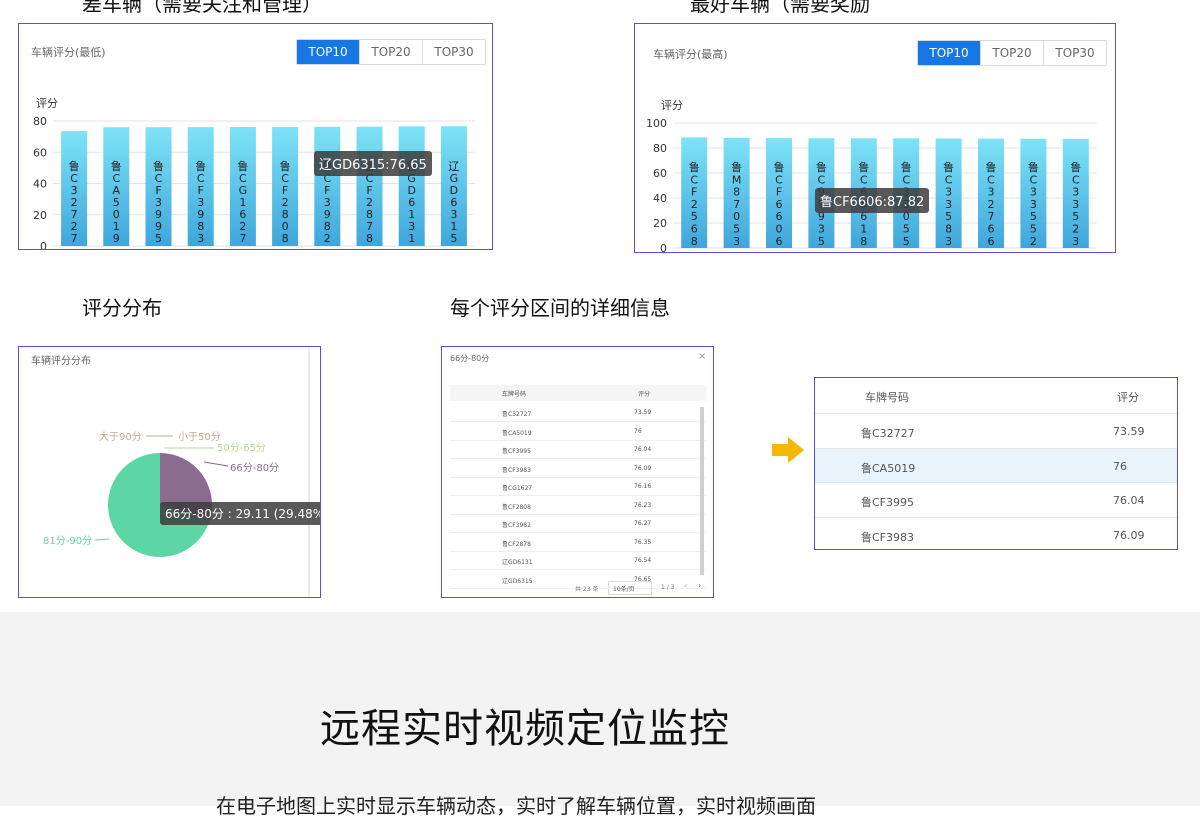 This screenshot has width=1200, height=819. Describe the element at coordinates (199, 437) in the screenshot. I see `pie-label-lt50: 小于50分` at that location.